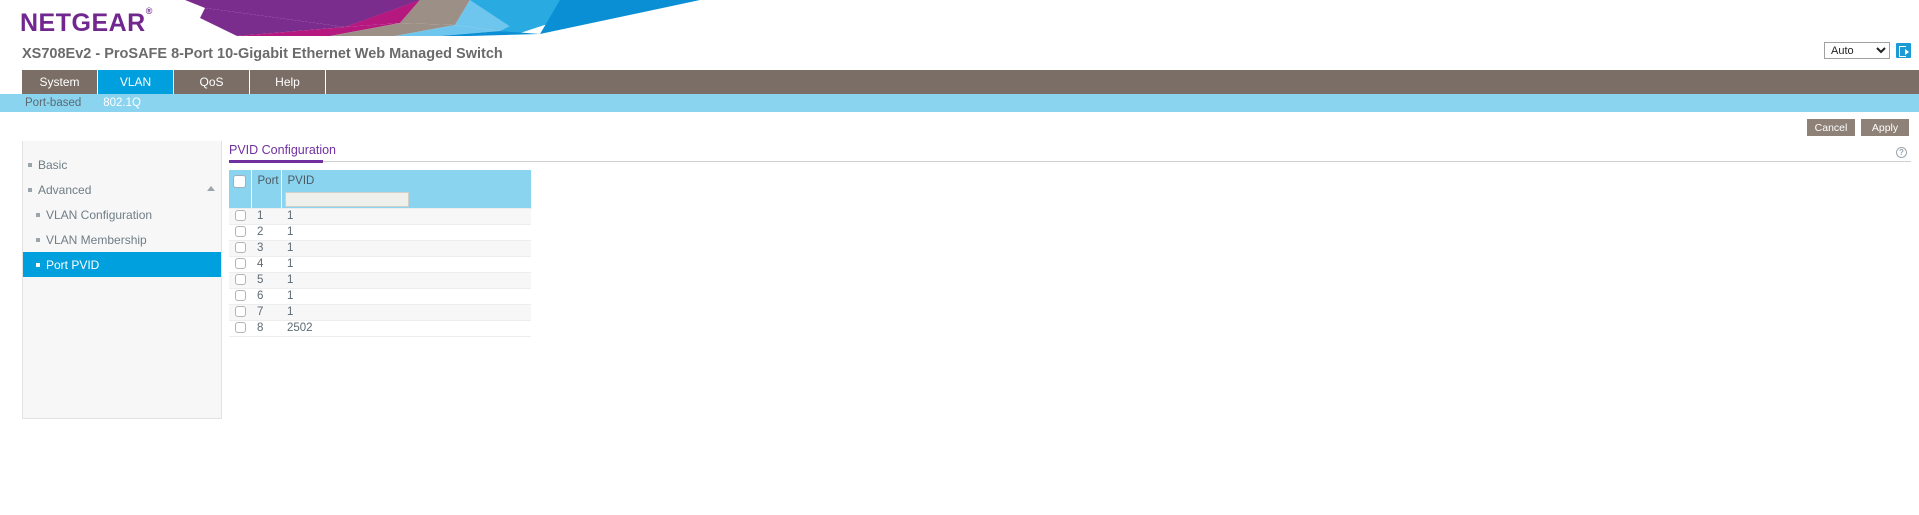 The height and width of the screenshot is (515, 1919). What do you see at coordinates (1901, 152) in the screenshot?
I see `help-circle-icon: ?` at bounding box center [1901, 152].